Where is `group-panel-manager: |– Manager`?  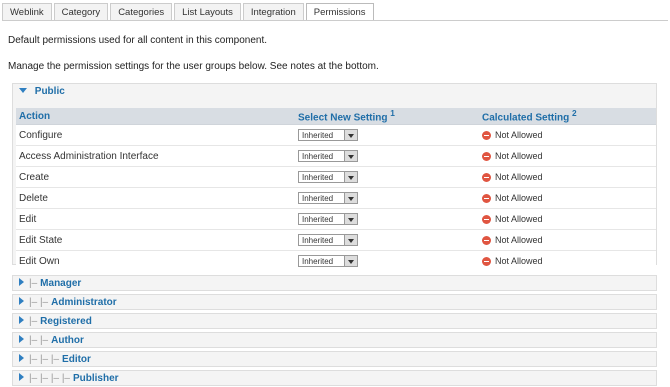 group-panel-manager: |– Manager is located at coordinates (334, 283).